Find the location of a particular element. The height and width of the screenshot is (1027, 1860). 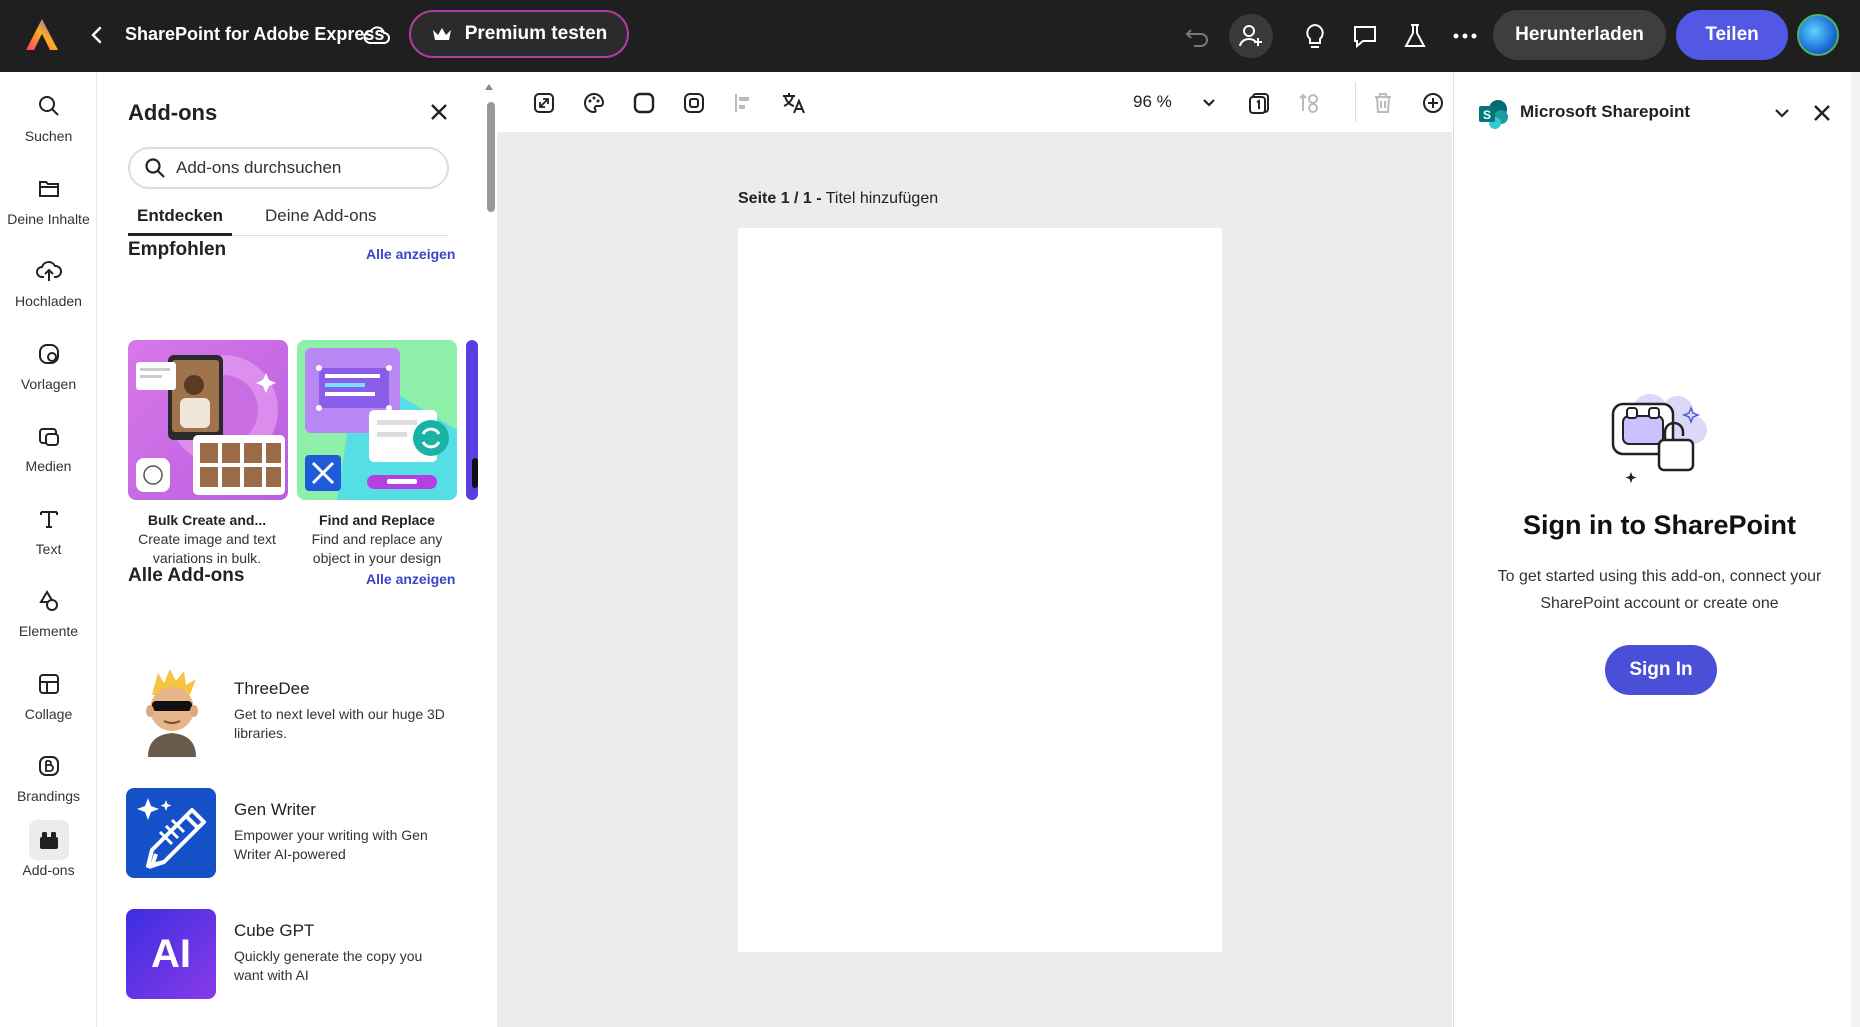

card-name: Find and Replace is located at coordinates (377, 520).